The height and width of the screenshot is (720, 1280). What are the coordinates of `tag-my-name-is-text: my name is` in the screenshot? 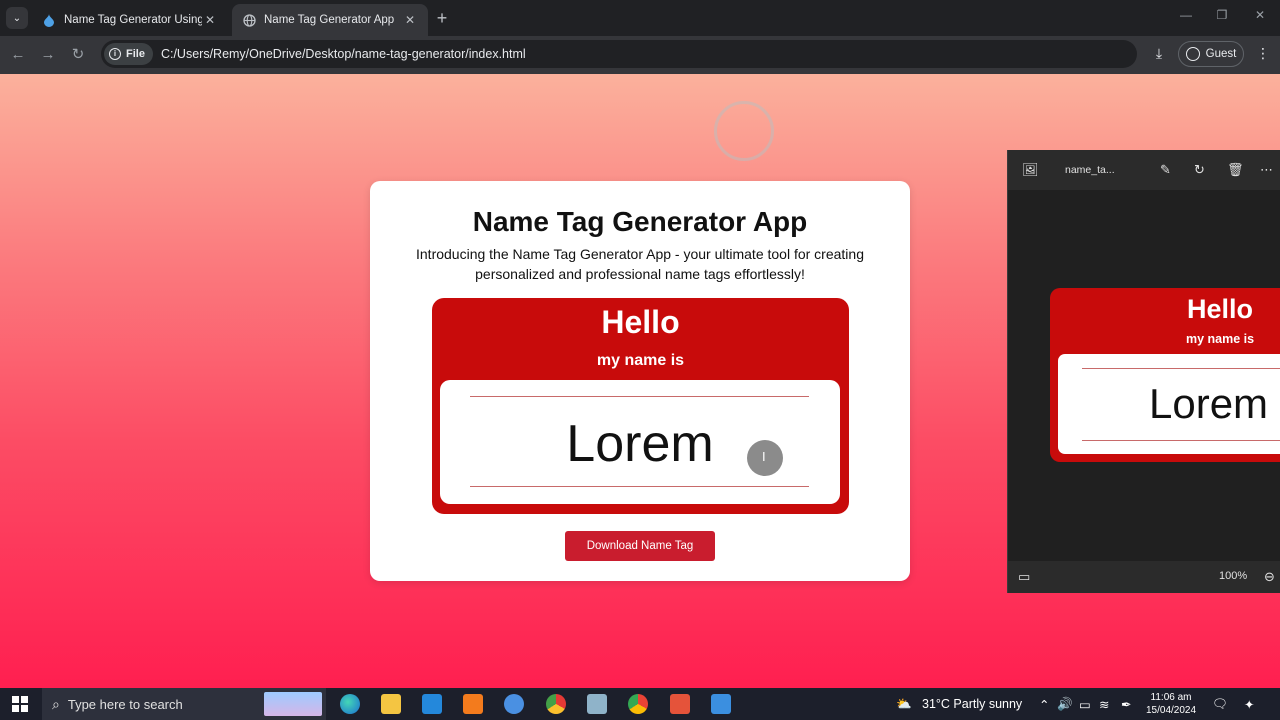 It's located at (640, 360).